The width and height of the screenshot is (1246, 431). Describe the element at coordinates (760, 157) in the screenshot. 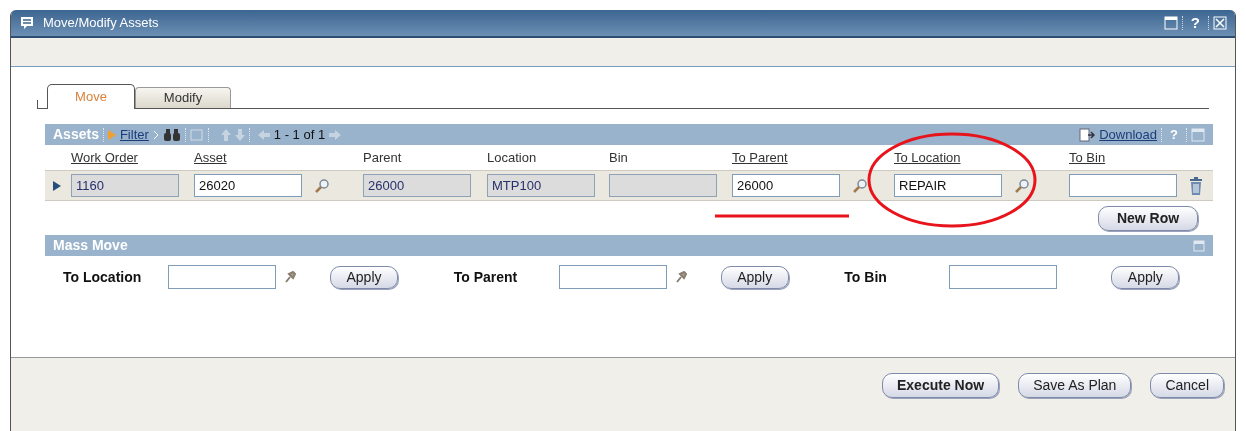

I see `column-header: To Parent` at that location.